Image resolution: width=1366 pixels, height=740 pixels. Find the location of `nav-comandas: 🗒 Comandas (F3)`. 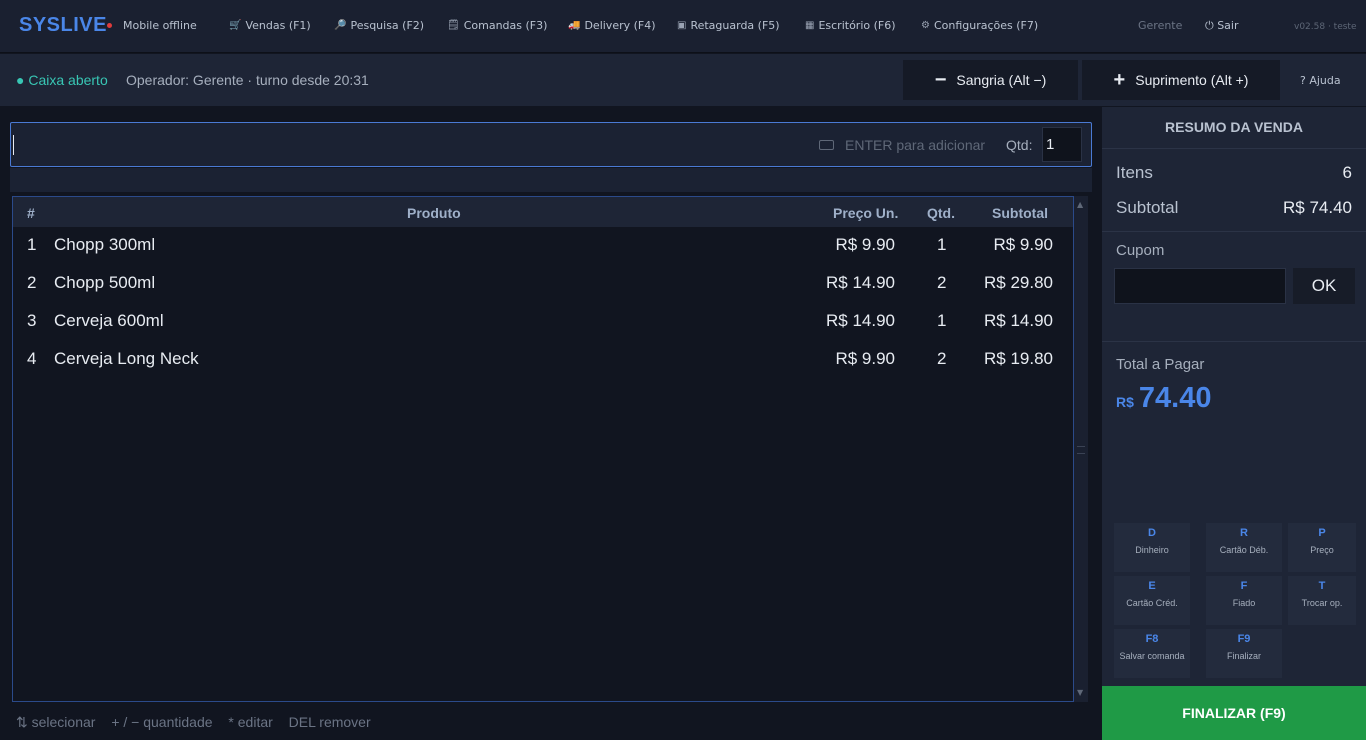

nav-comandas: 🗒 Comandas (F3) is located at coordinates (497, 25).